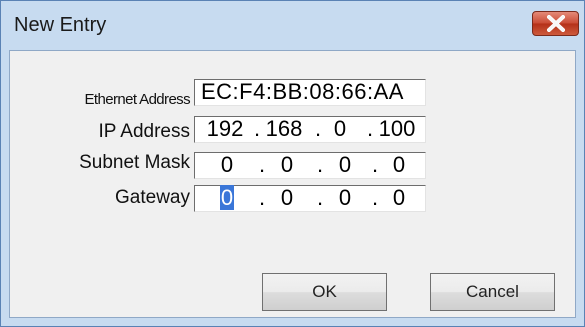 This screenshot has height=327, width=585. I want to click on ip-octet-3: 0, so click(340, 128).